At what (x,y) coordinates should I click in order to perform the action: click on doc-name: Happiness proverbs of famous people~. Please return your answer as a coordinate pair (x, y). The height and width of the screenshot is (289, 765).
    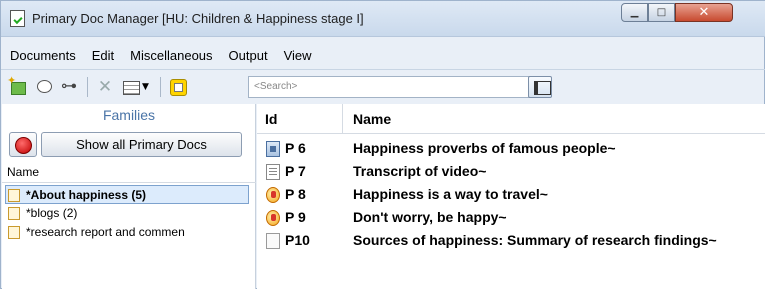
    Looking at the image, I should click on (484, 148).